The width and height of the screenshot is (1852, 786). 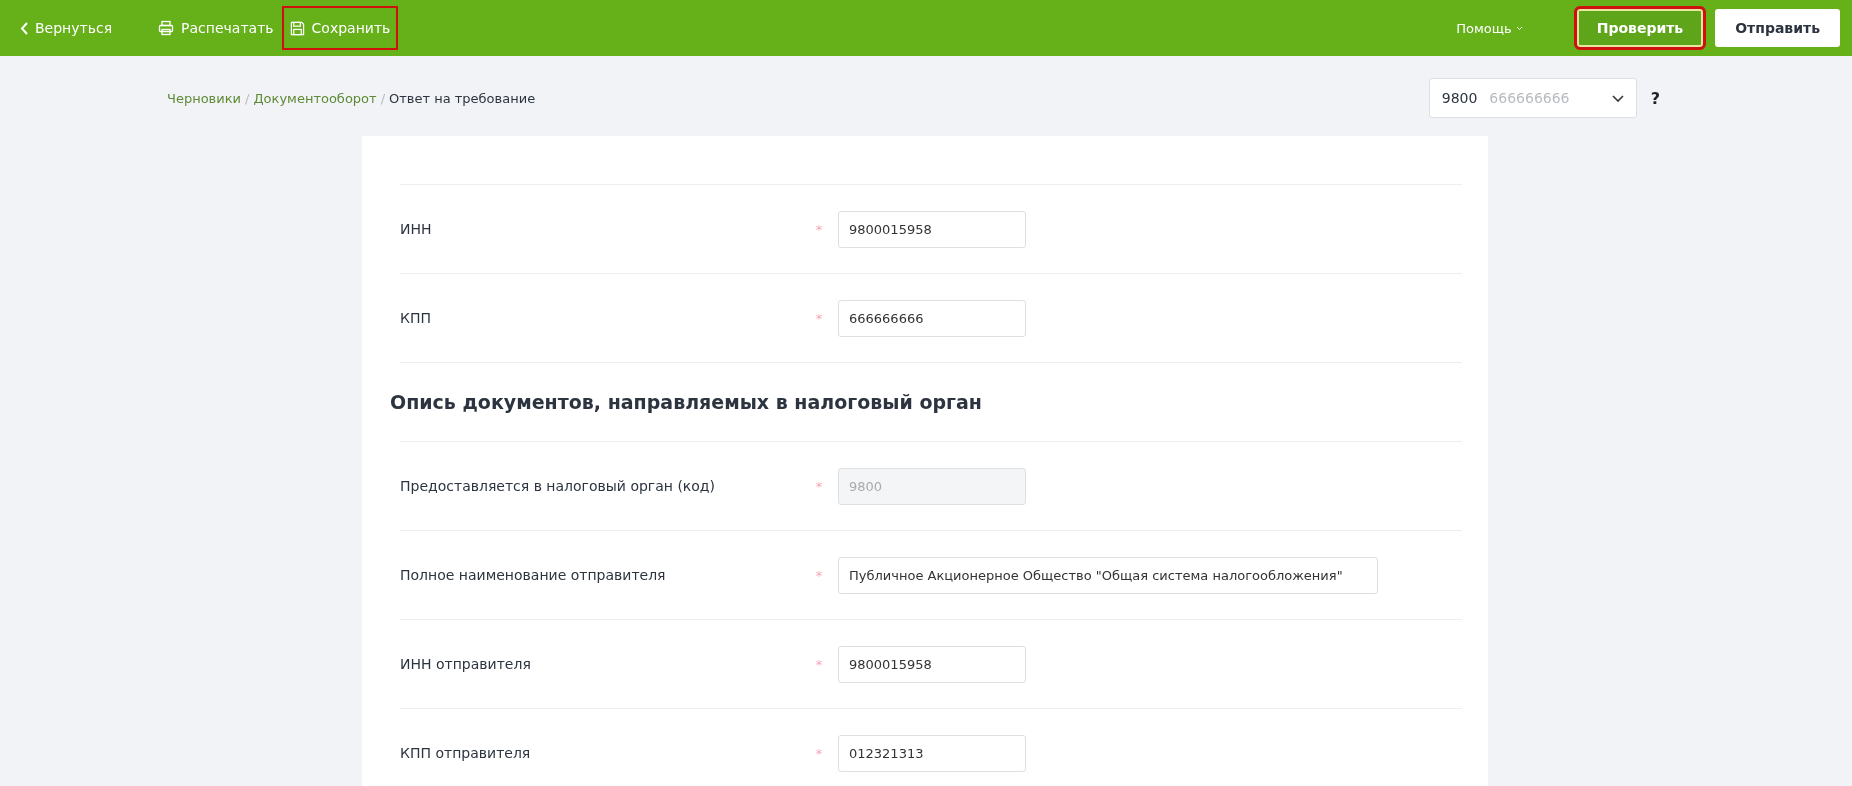 What do you see at coordinates (1532, 98) in the screenshot?
I see `organization-select: 9800 666666666` at bounding box center [1532, 98].